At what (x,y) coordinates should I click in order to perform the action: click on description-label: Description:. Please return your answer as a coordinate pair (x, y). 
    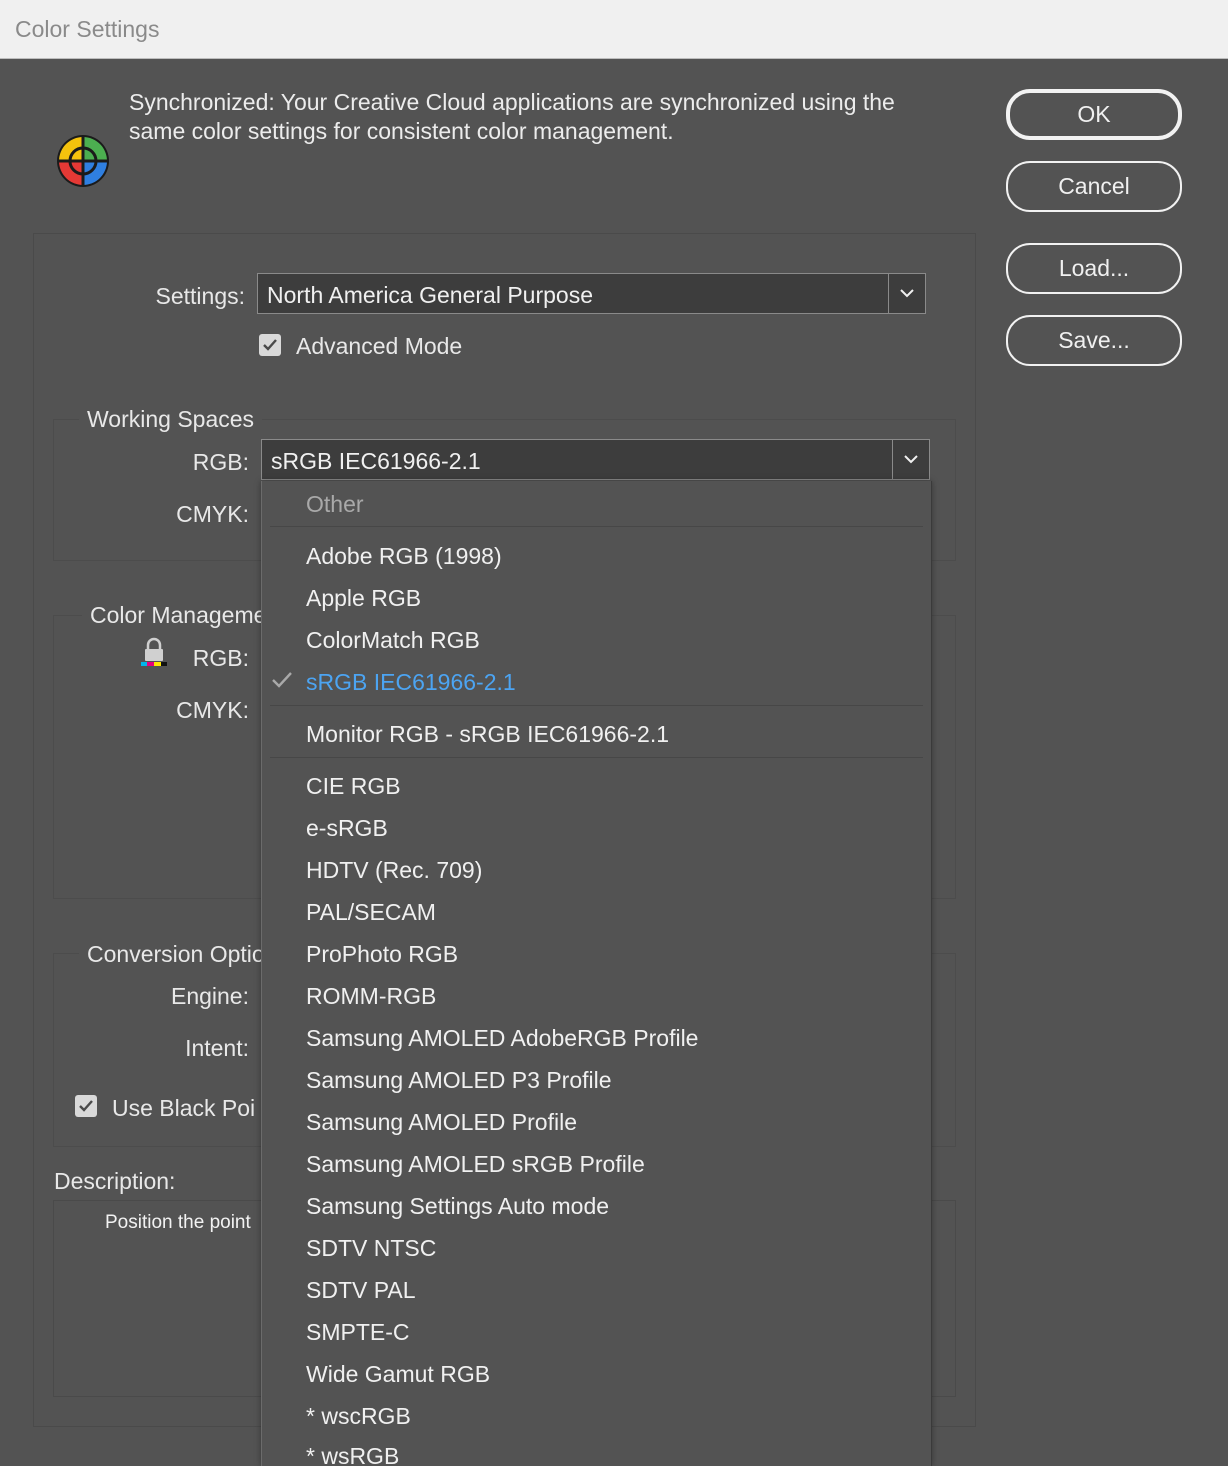
    Looking at the image, I should click on (115, 1181).